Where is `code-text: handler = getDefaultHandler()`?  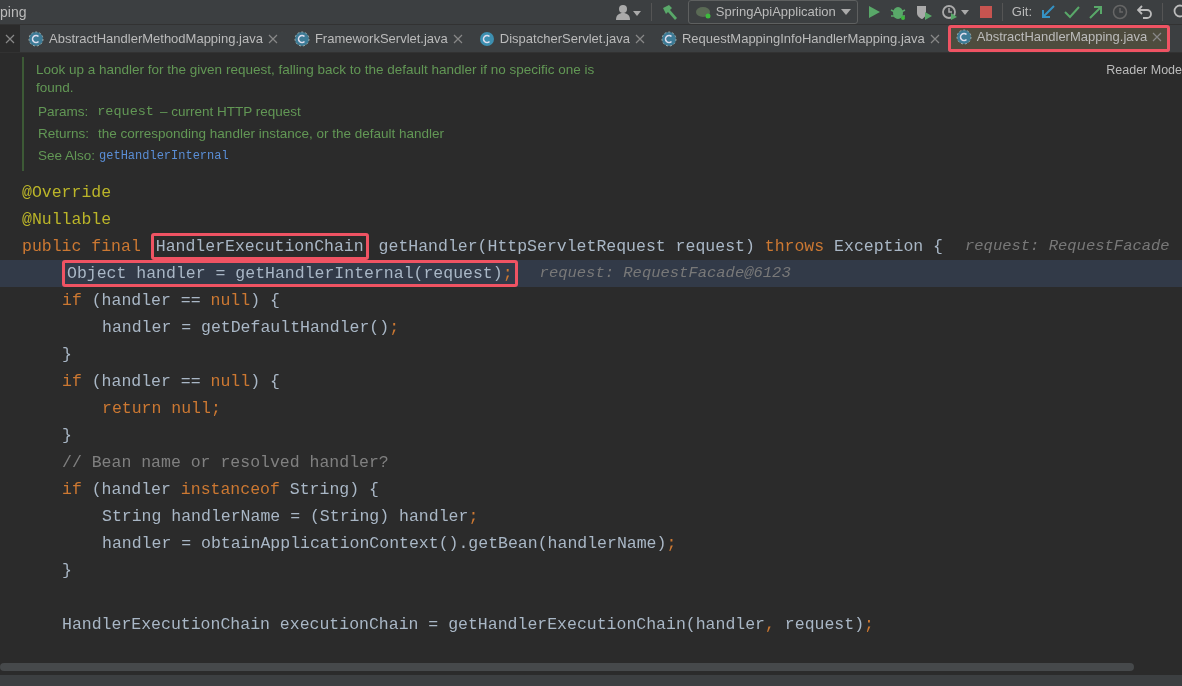 code-text: handler = getDefaultHandler() is located at coordinates (246, 328).